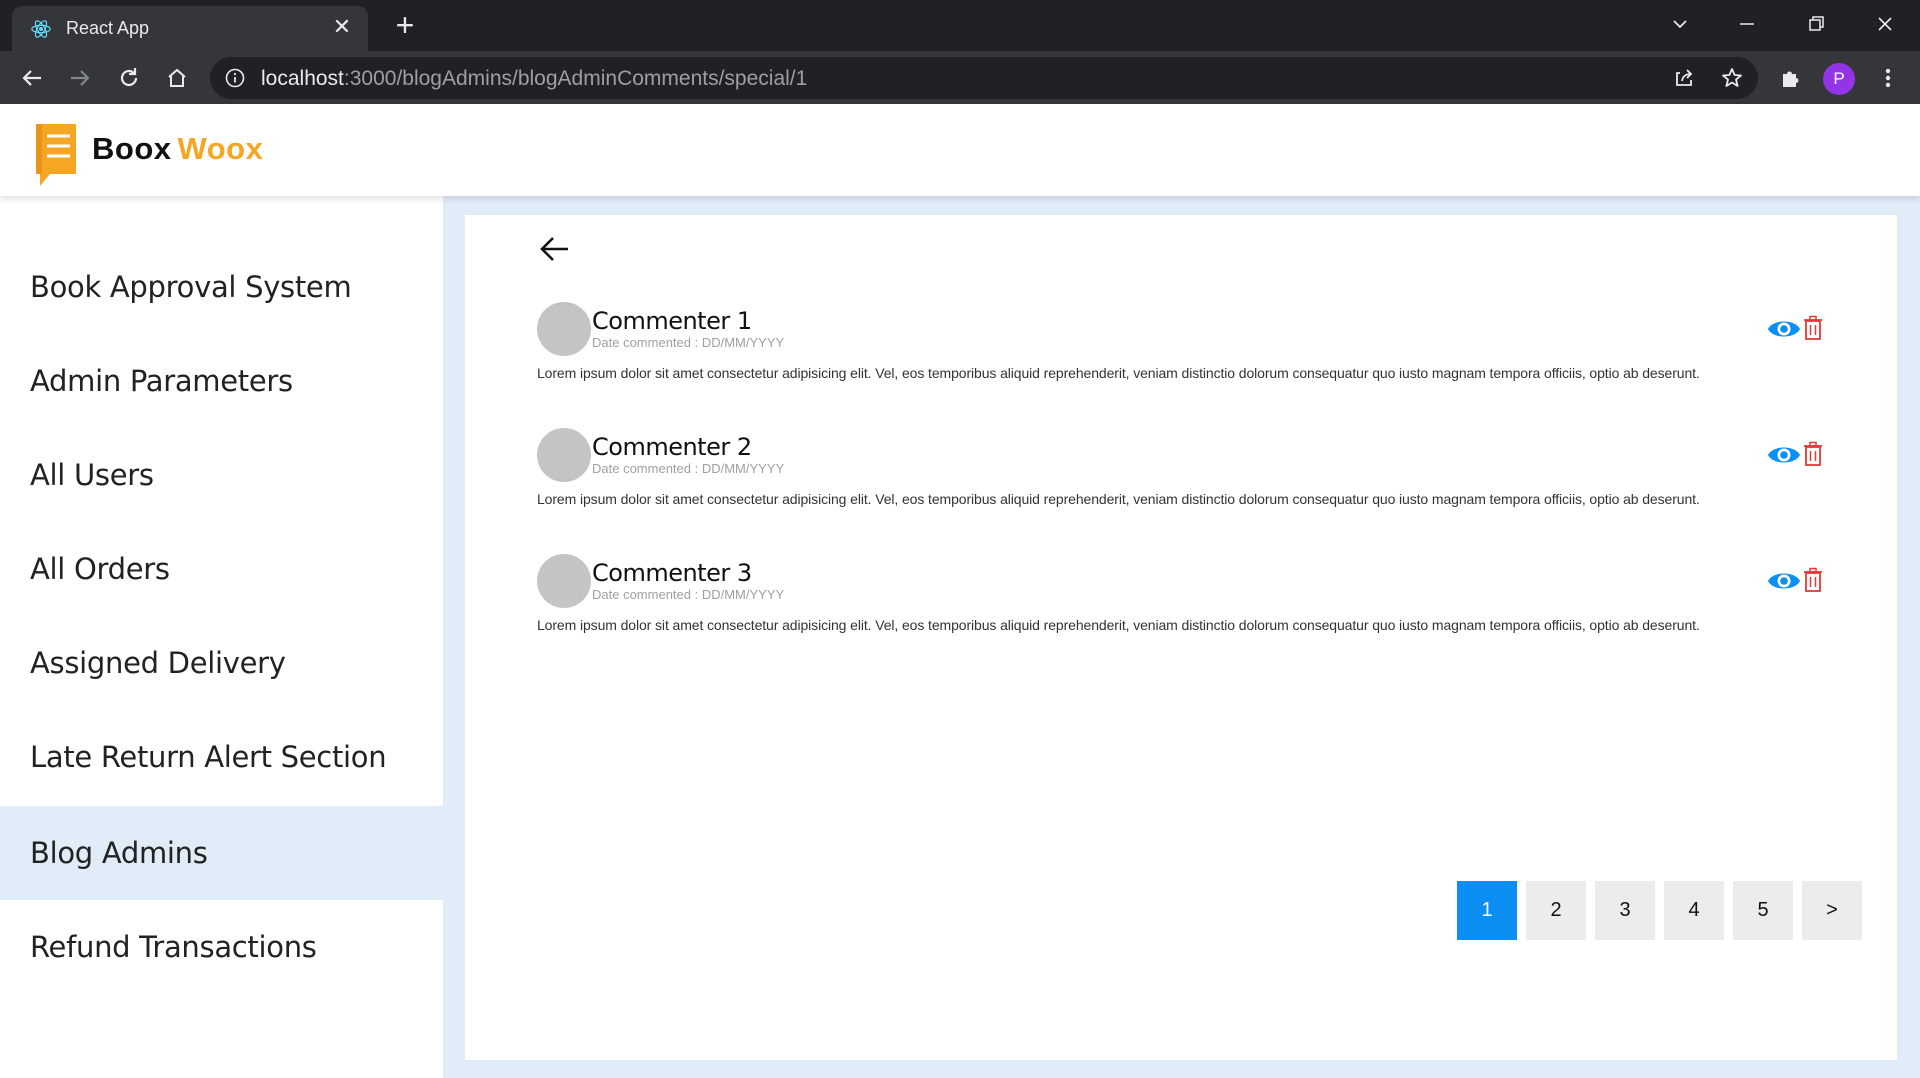 This screenshot has height=1078, width=1920. I want to click on page-button-1: 1, so click(1487, 910).